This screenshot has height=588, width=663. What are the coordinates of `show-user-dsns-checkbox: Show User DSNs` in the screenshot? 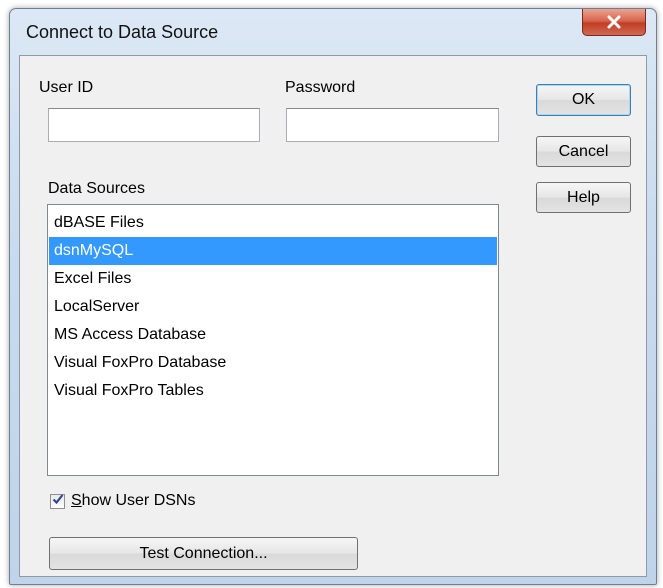 It's located at (122, 501).